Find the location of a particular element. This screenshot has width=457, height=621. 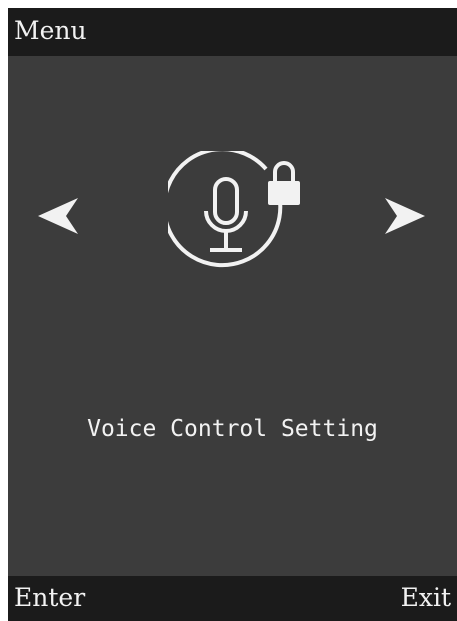

chevron-right-icon is located at coordinates (405, 216).